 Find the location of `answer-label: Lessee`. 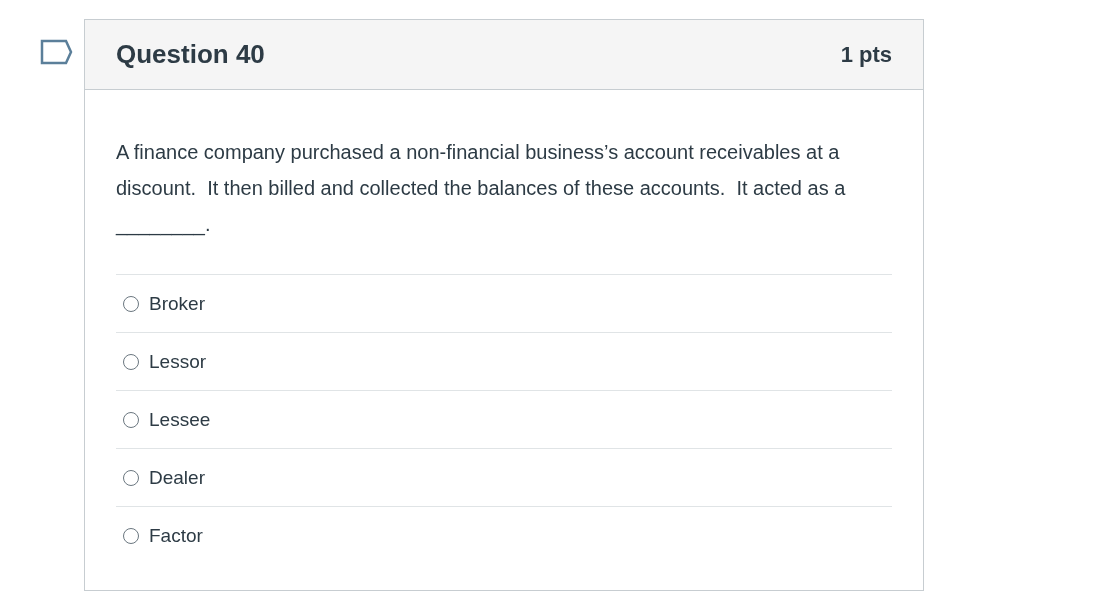

answer-label: Lessee is located at coordinates (180, 419).